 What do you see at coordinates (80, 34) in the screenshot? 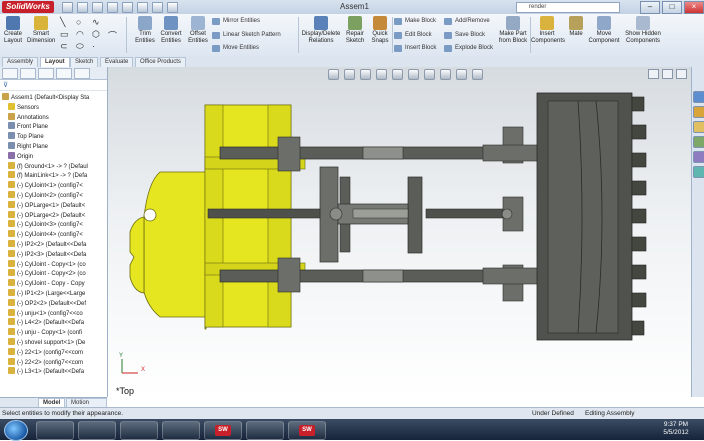
I see `arc-icon: ◠` at bounding box center [80, 34].